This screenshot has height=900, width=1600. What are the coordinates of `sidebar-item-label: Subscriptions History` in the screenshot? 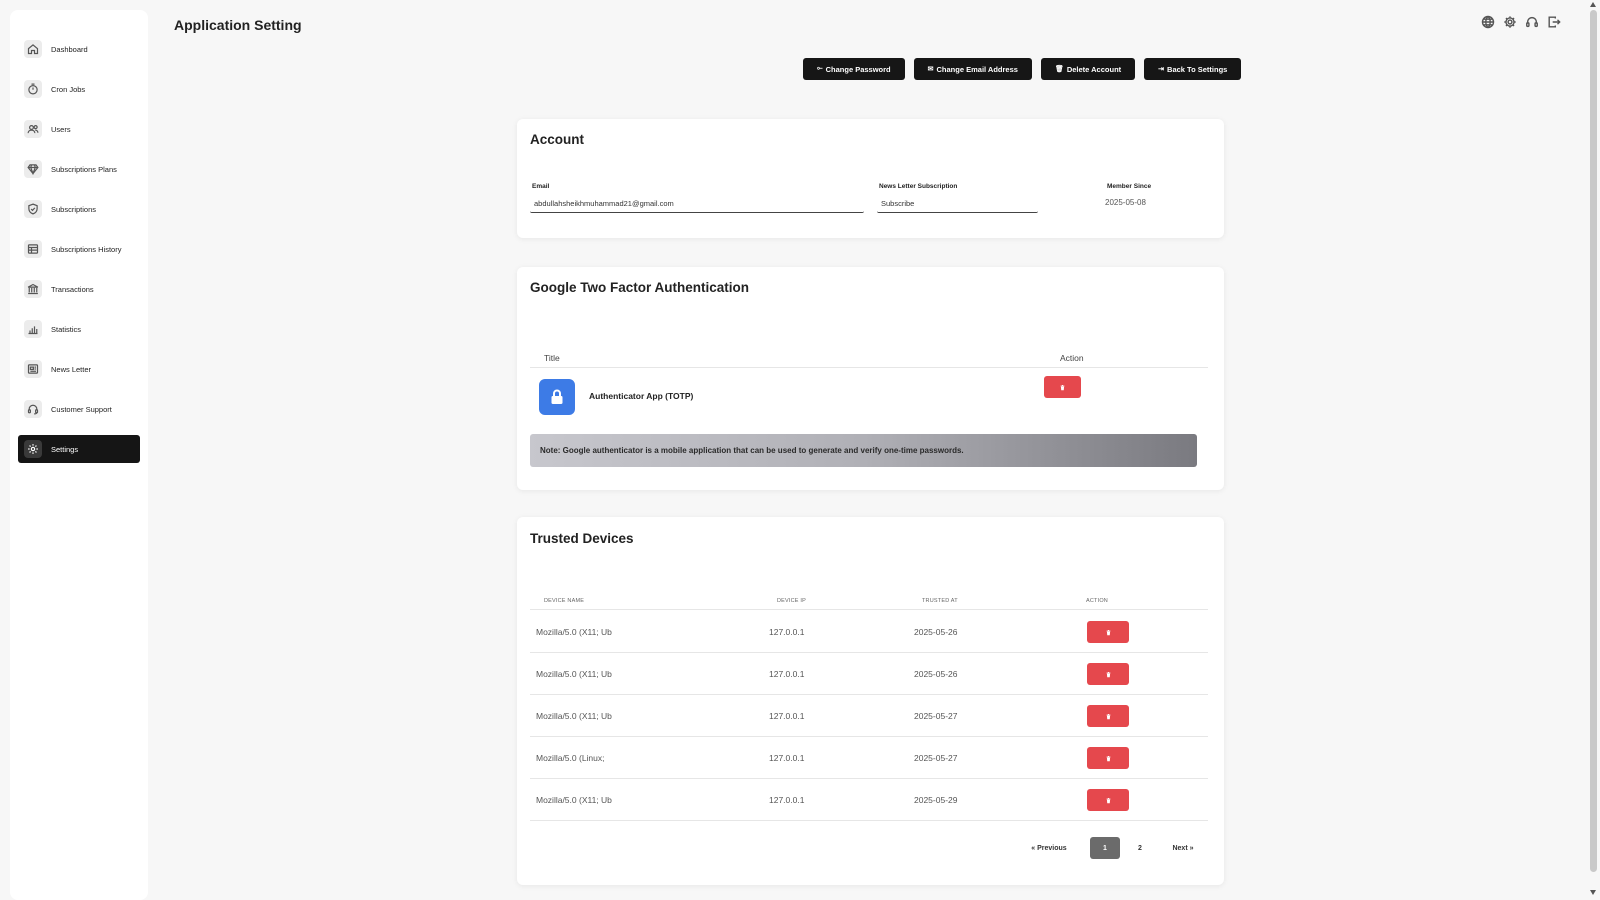 It's located at (86, 249).